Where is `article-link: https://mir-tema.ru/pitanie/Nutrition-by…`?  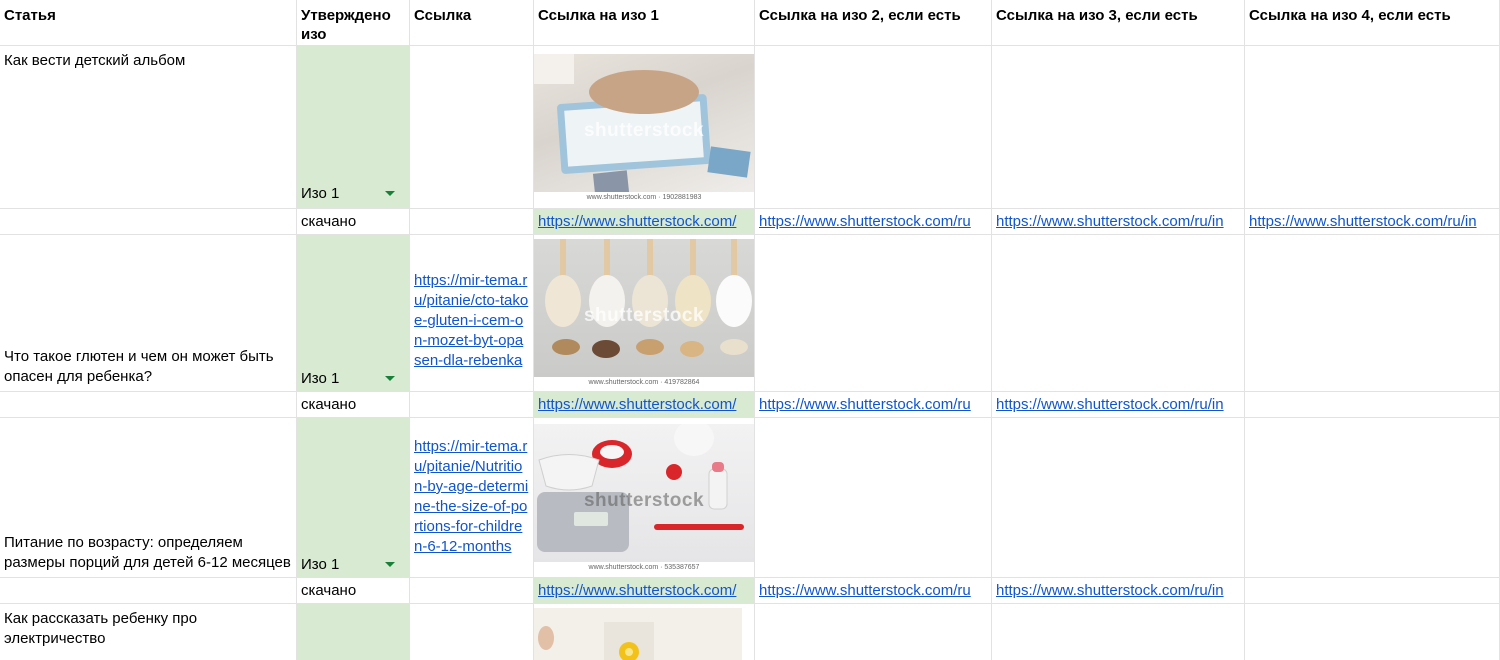 article-link: https://mir-tema.ru/pitanie/Nutrition-by… is located at coordinates (471, 496).